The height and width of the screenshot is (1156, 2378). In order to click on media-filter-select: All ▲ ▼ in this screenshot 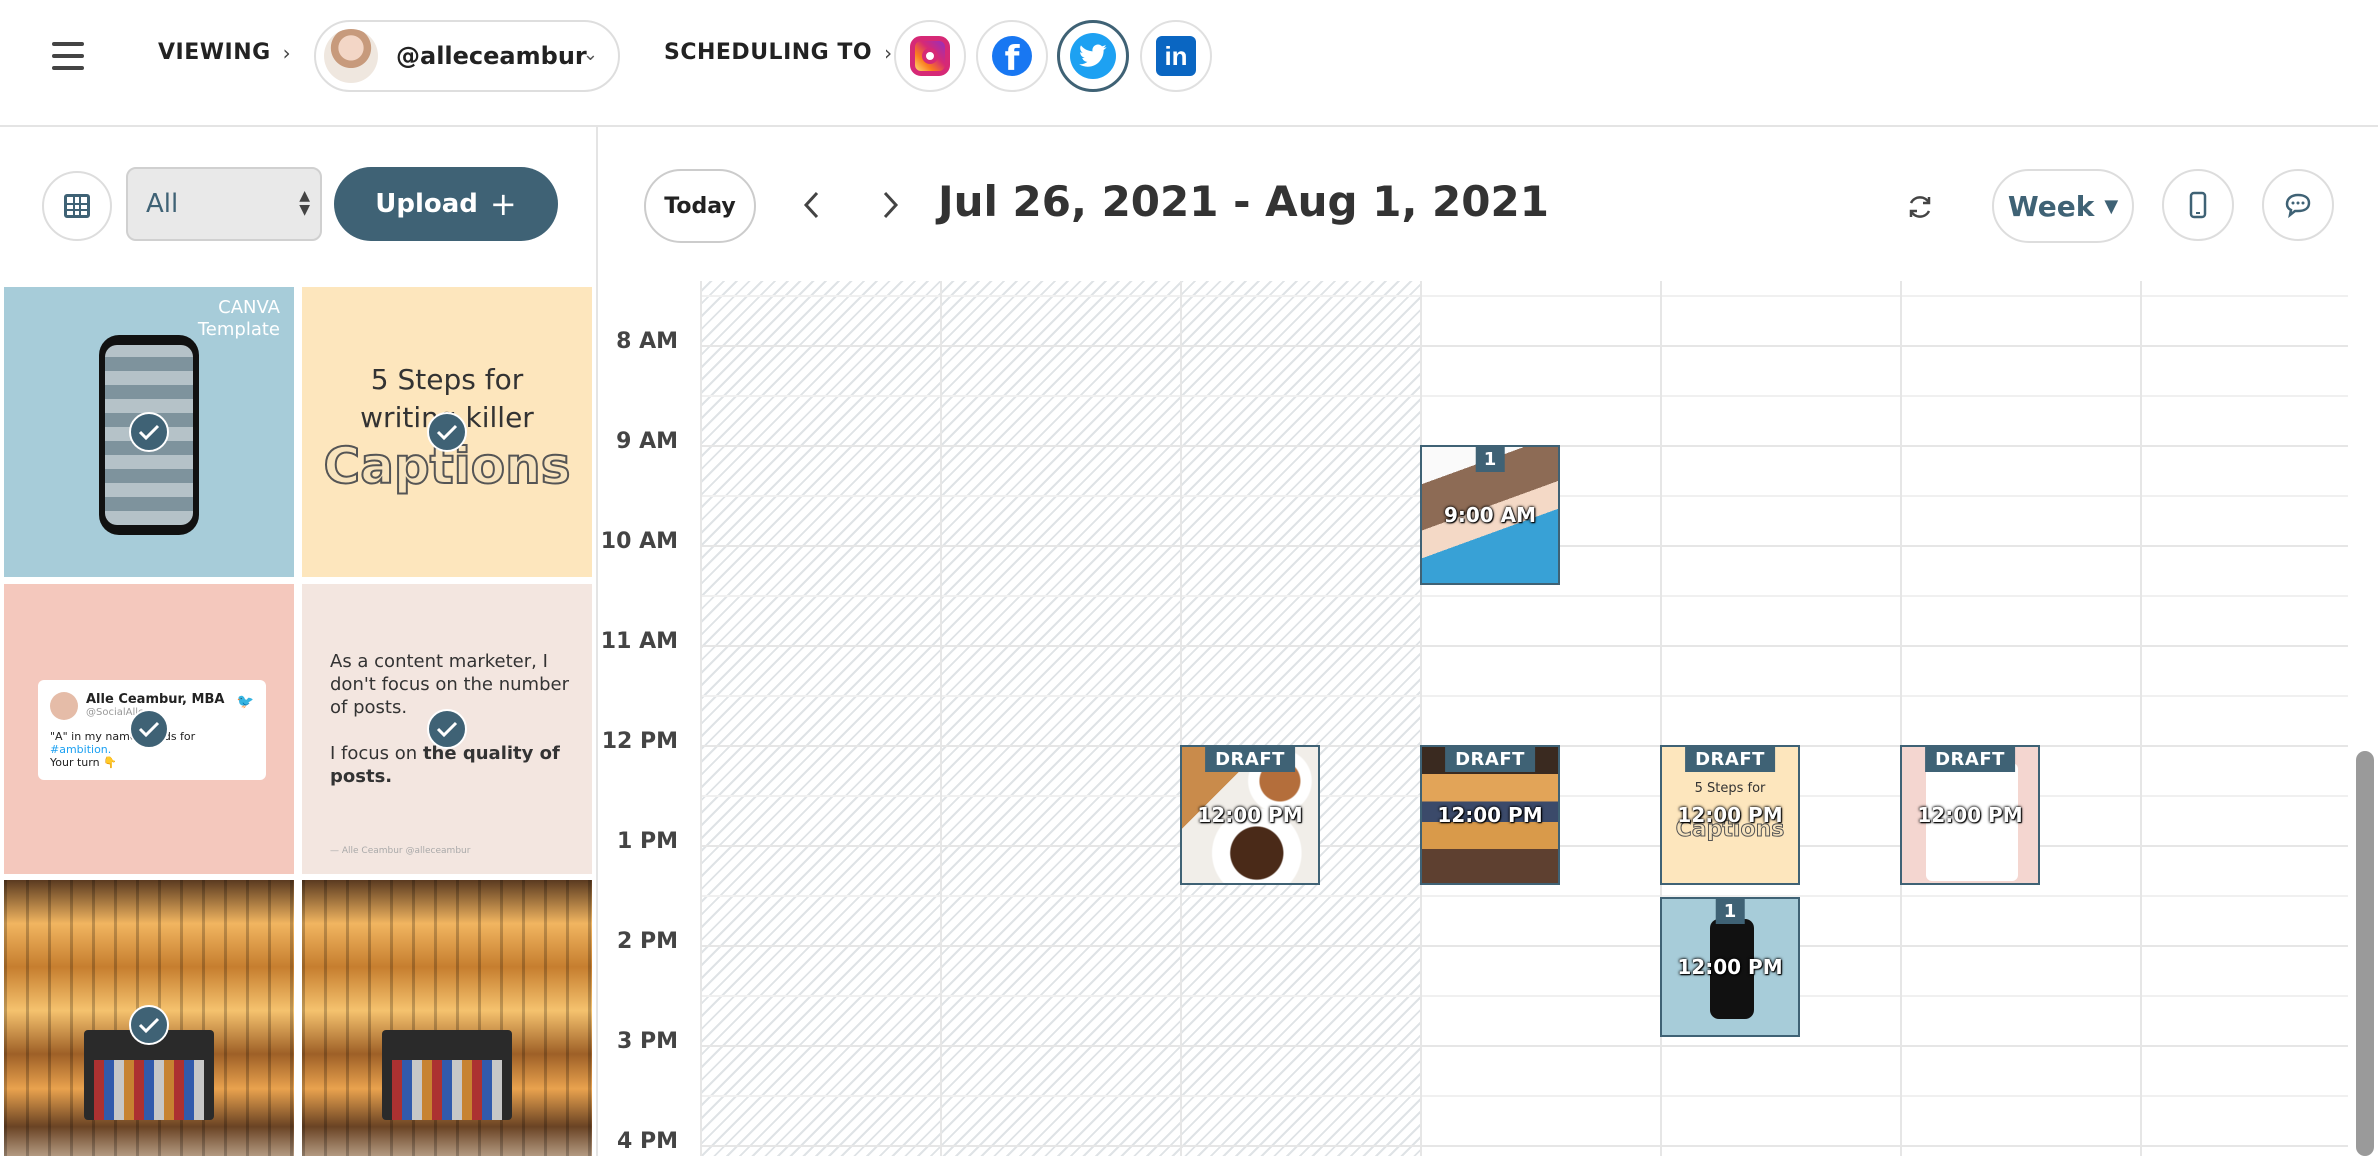, I will do `click(224, 204)`.